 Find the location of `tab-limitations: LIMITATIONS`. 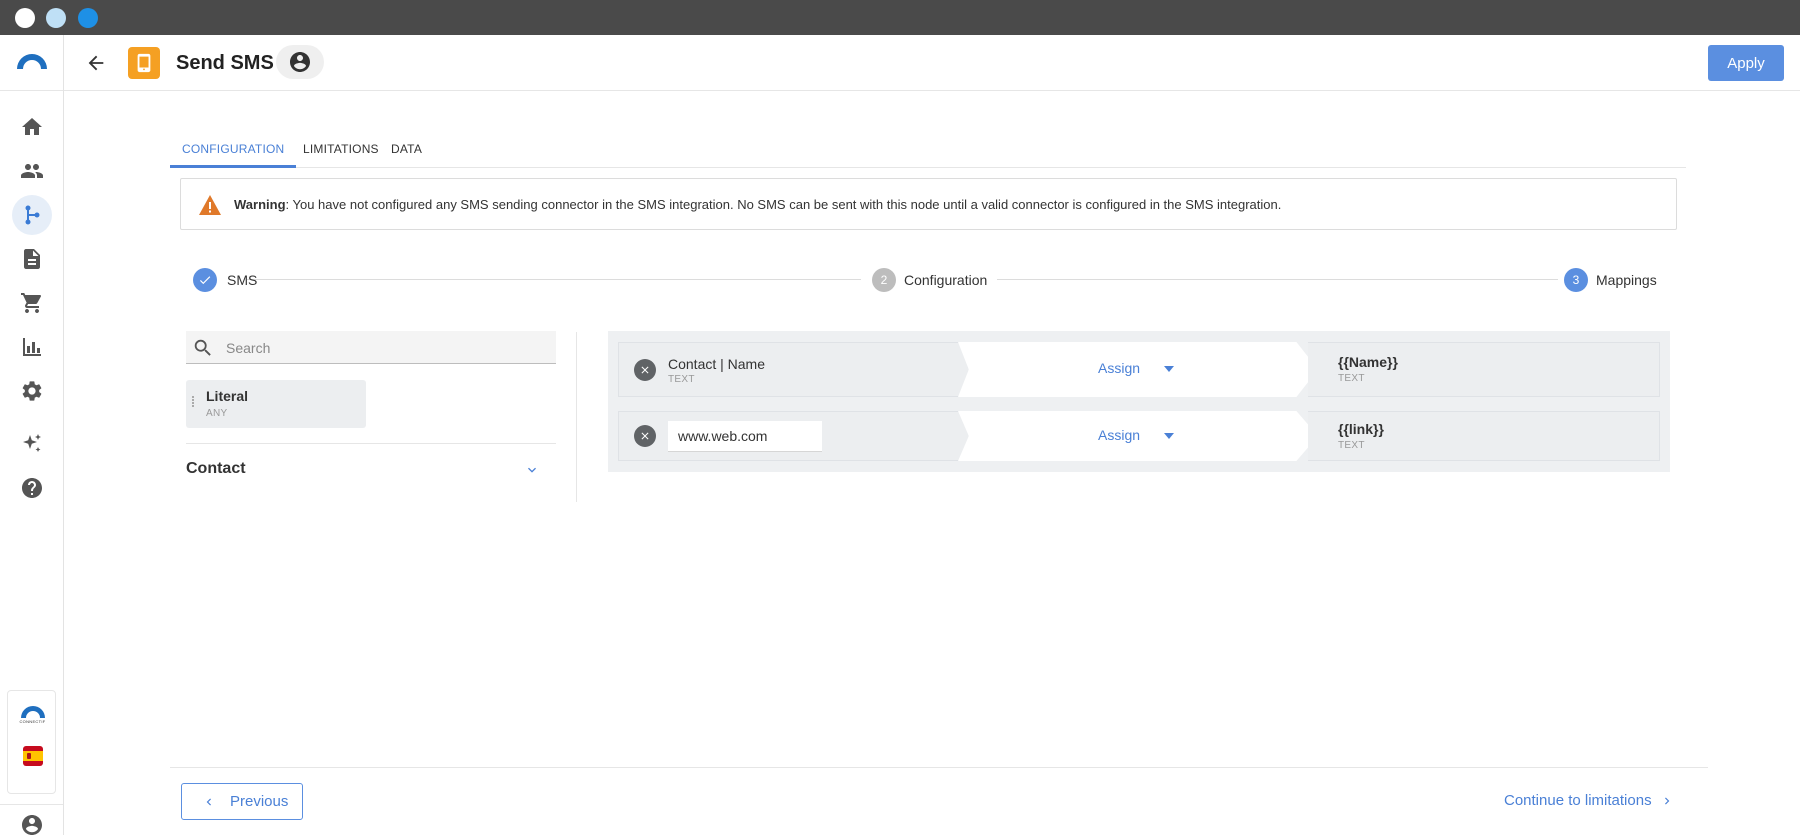

tab-limitations: LIMITATIONS is located at coordinates (341, 149).